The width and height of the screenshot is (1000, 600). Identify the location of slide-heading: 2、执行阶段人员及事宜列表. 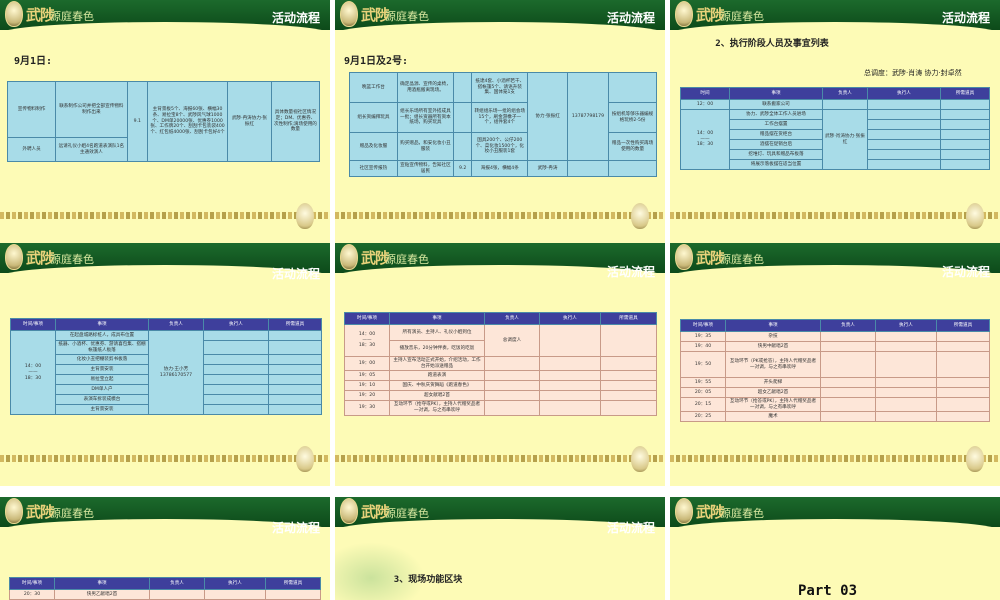
(772, 44).